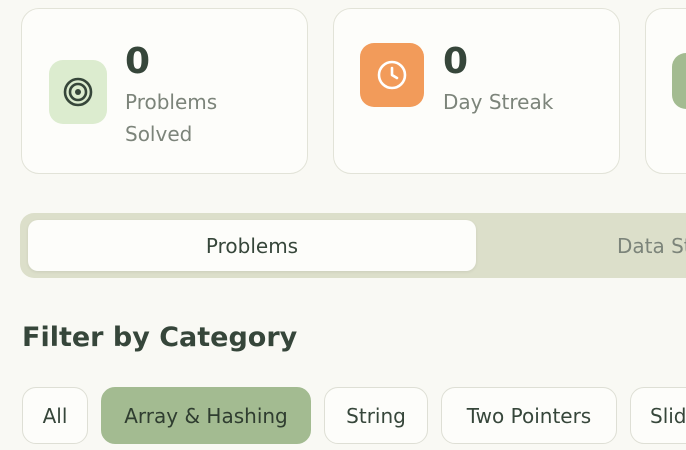 Image resolution: width=686 pixels, height=450 pixels. I want to click on view-tabs: Problems Data Structures, so click(353, 245).